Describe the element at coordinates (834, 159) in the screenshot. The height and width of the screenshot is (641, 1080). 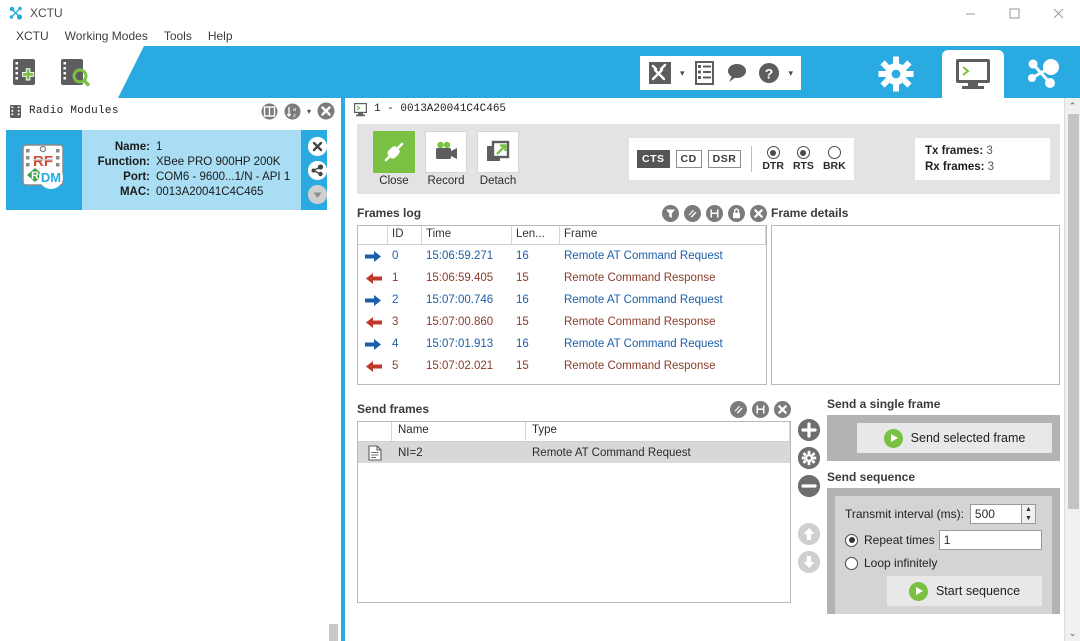
I see `control-line-brk: BRK` at that location.